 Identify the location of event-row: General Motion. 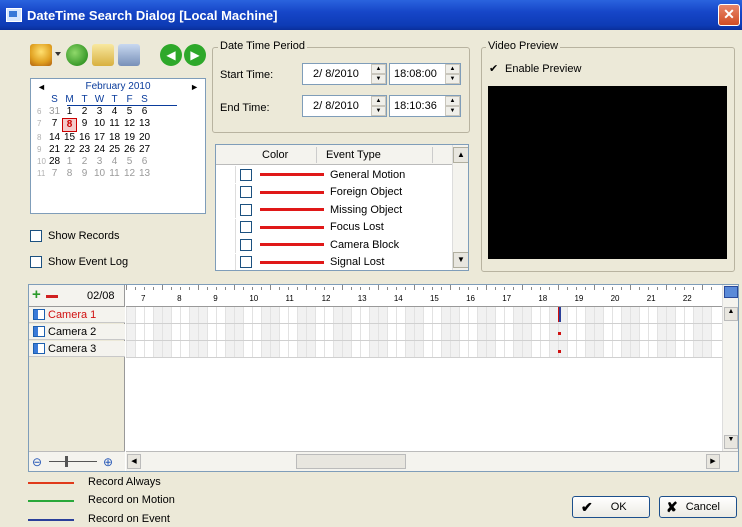
(334, 174).